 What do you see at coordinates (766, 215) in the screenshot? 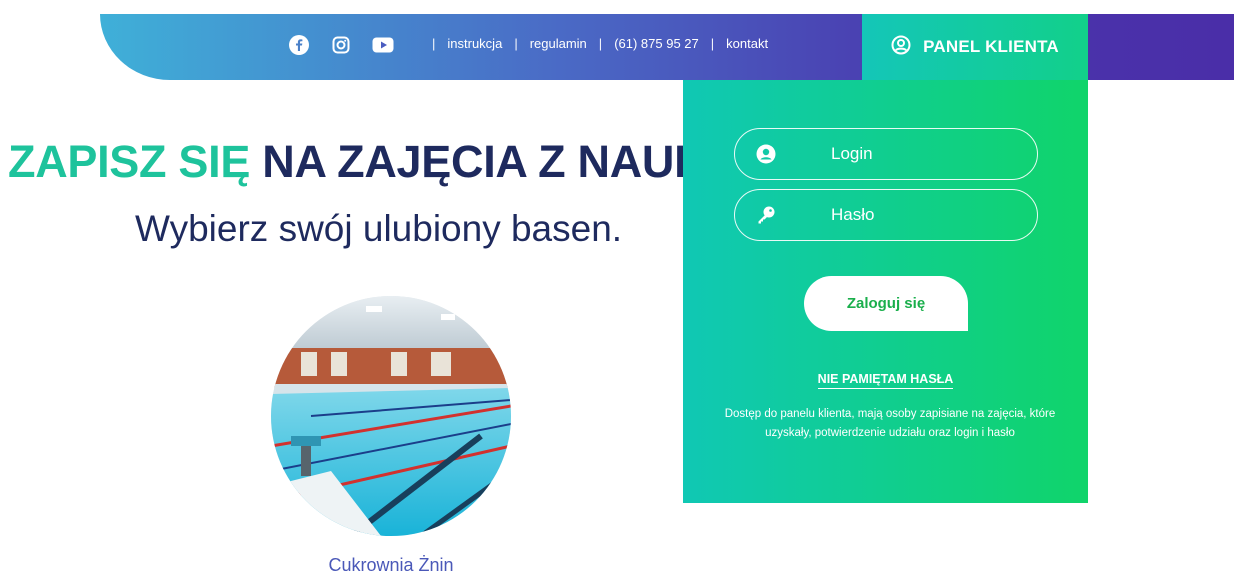
I see `key-icon` at bounding box center [766, 215].